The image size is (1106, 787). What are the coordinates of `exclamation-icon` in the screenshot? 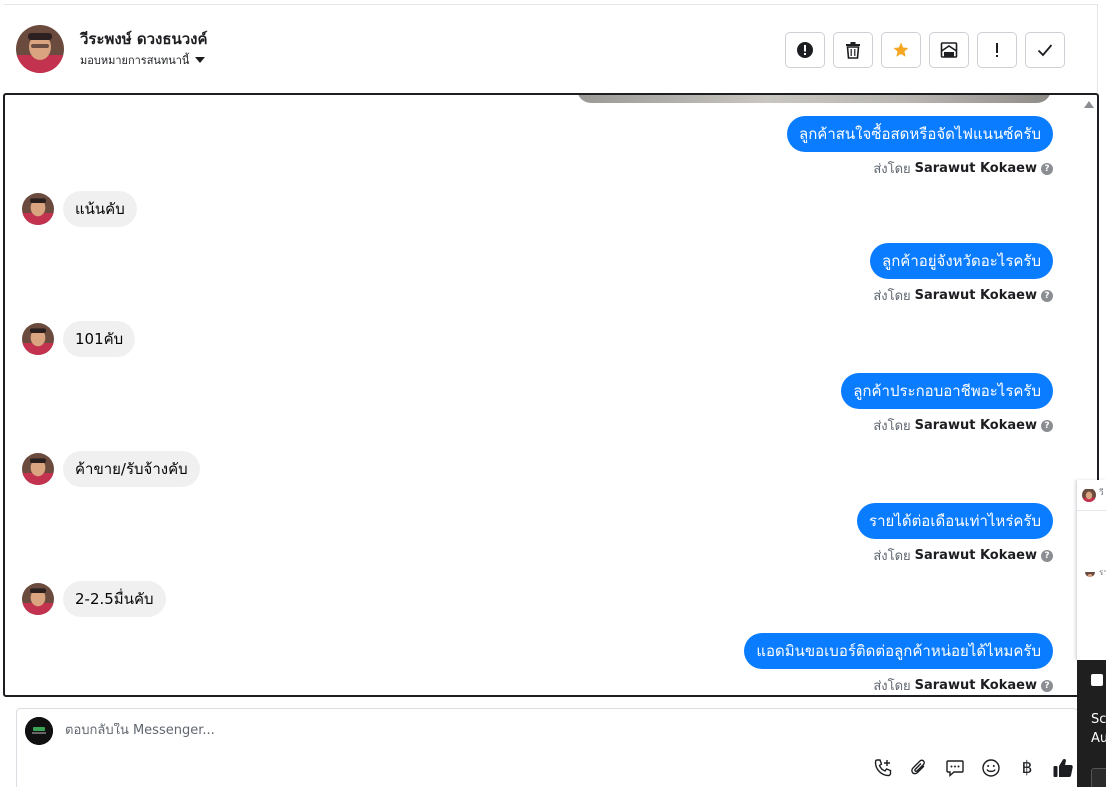 It's located at (997, 50).